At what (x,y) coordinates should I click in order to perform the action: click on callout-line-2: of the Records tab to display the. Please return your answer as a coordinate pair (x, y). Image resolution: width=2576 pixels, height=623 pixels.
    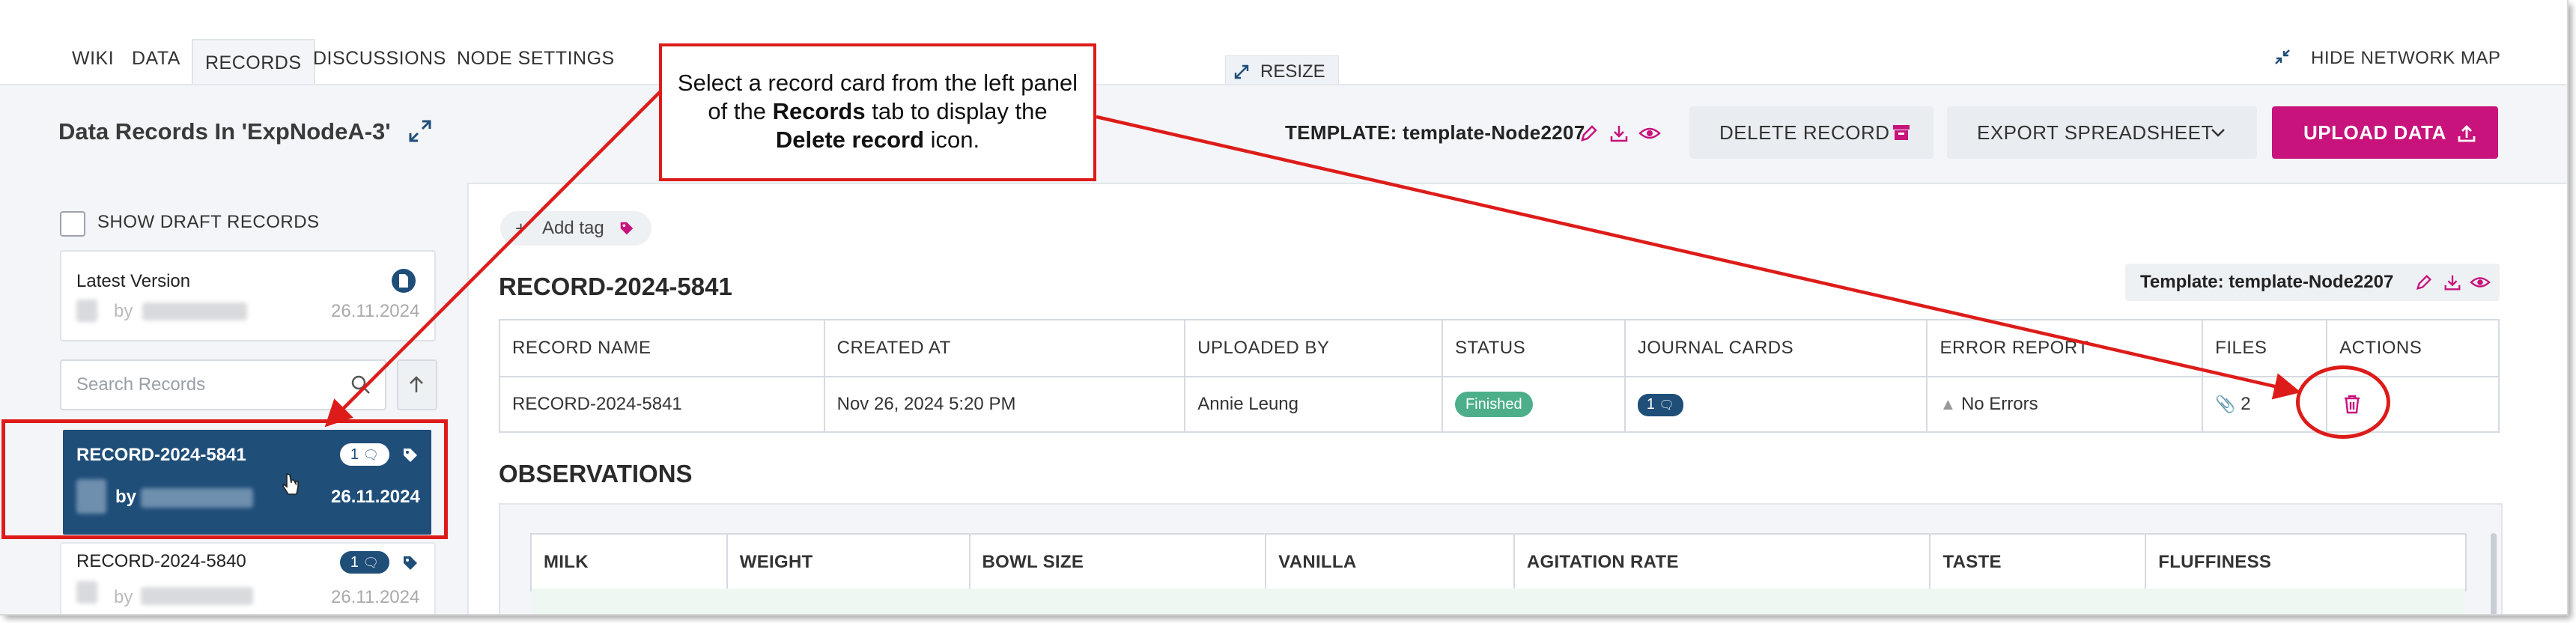
    Looking at the image, I should click on (877, 111).